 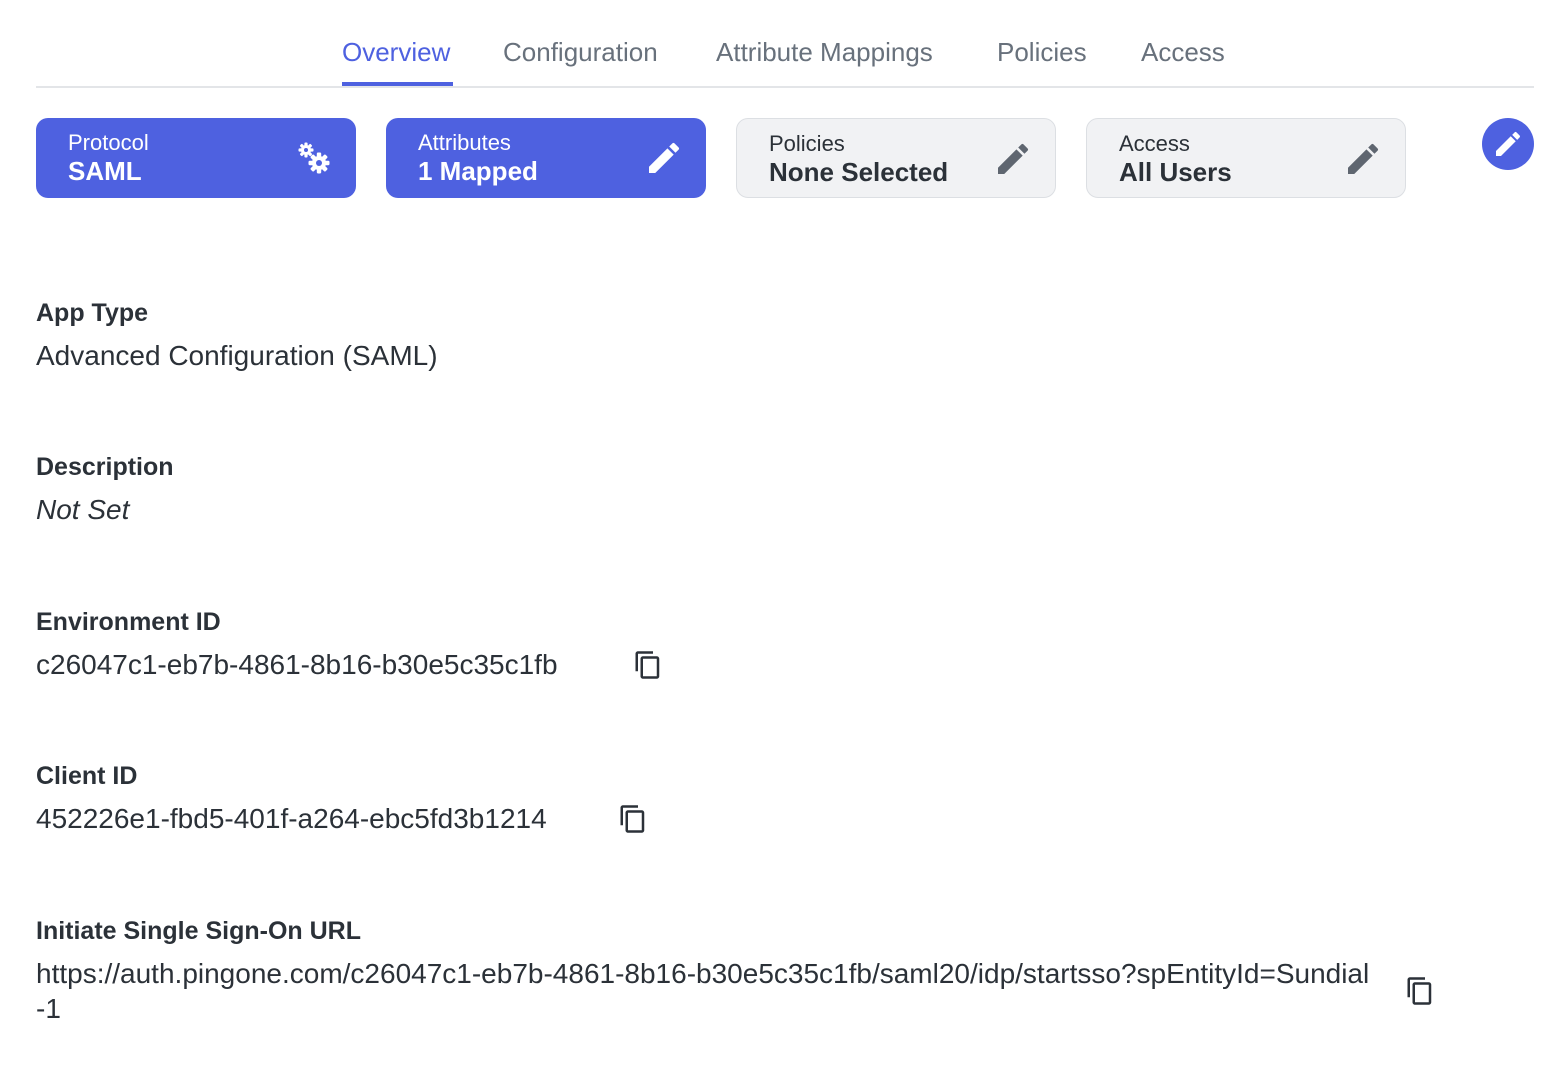 I want to click on tab-attribute-mappings: Attribute Mappings, so click(x=824, y=52).